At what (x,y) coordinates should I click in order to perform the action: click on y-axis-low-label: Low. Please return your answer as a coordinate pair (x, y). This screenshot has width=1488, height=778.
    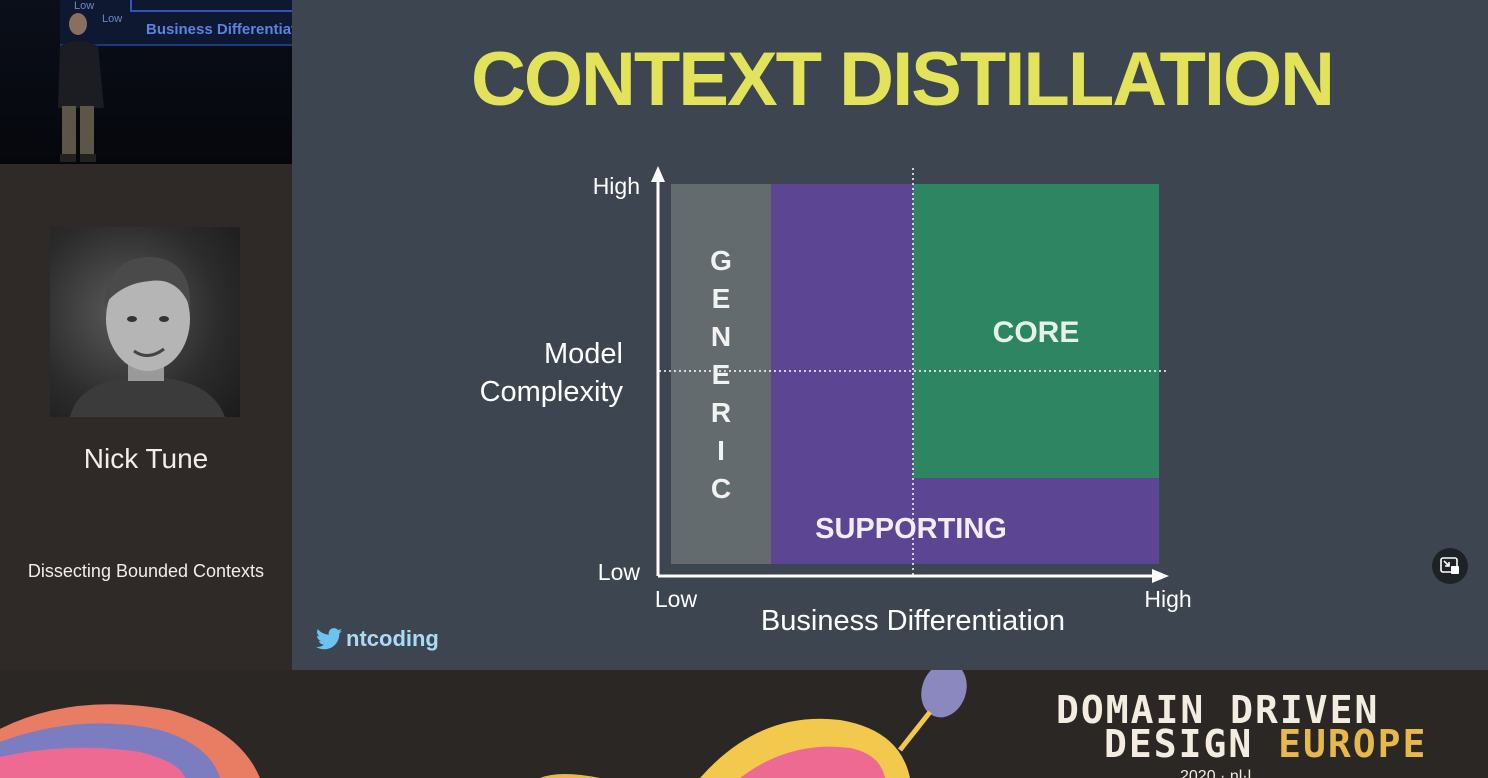
    Looking at the image, I should click on (619, 572).